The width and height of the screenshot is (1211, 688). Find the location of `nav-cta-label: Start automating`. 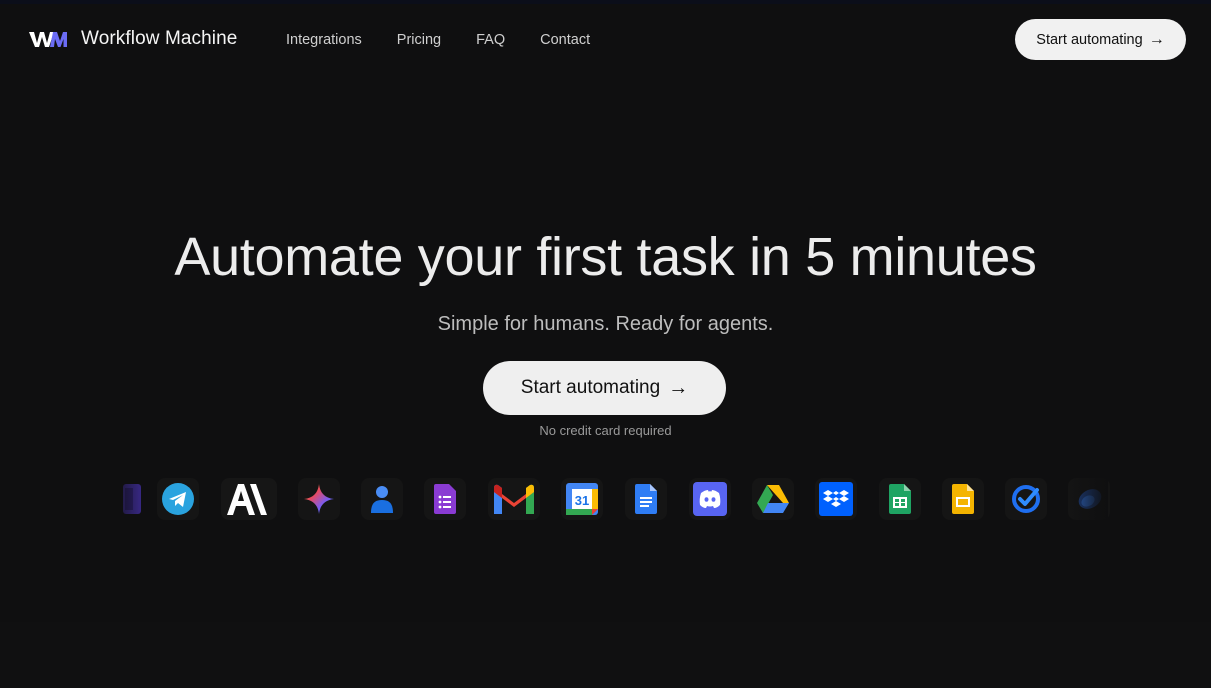

nav-cta-label: Start automating is located at coordinates (1089, 39).